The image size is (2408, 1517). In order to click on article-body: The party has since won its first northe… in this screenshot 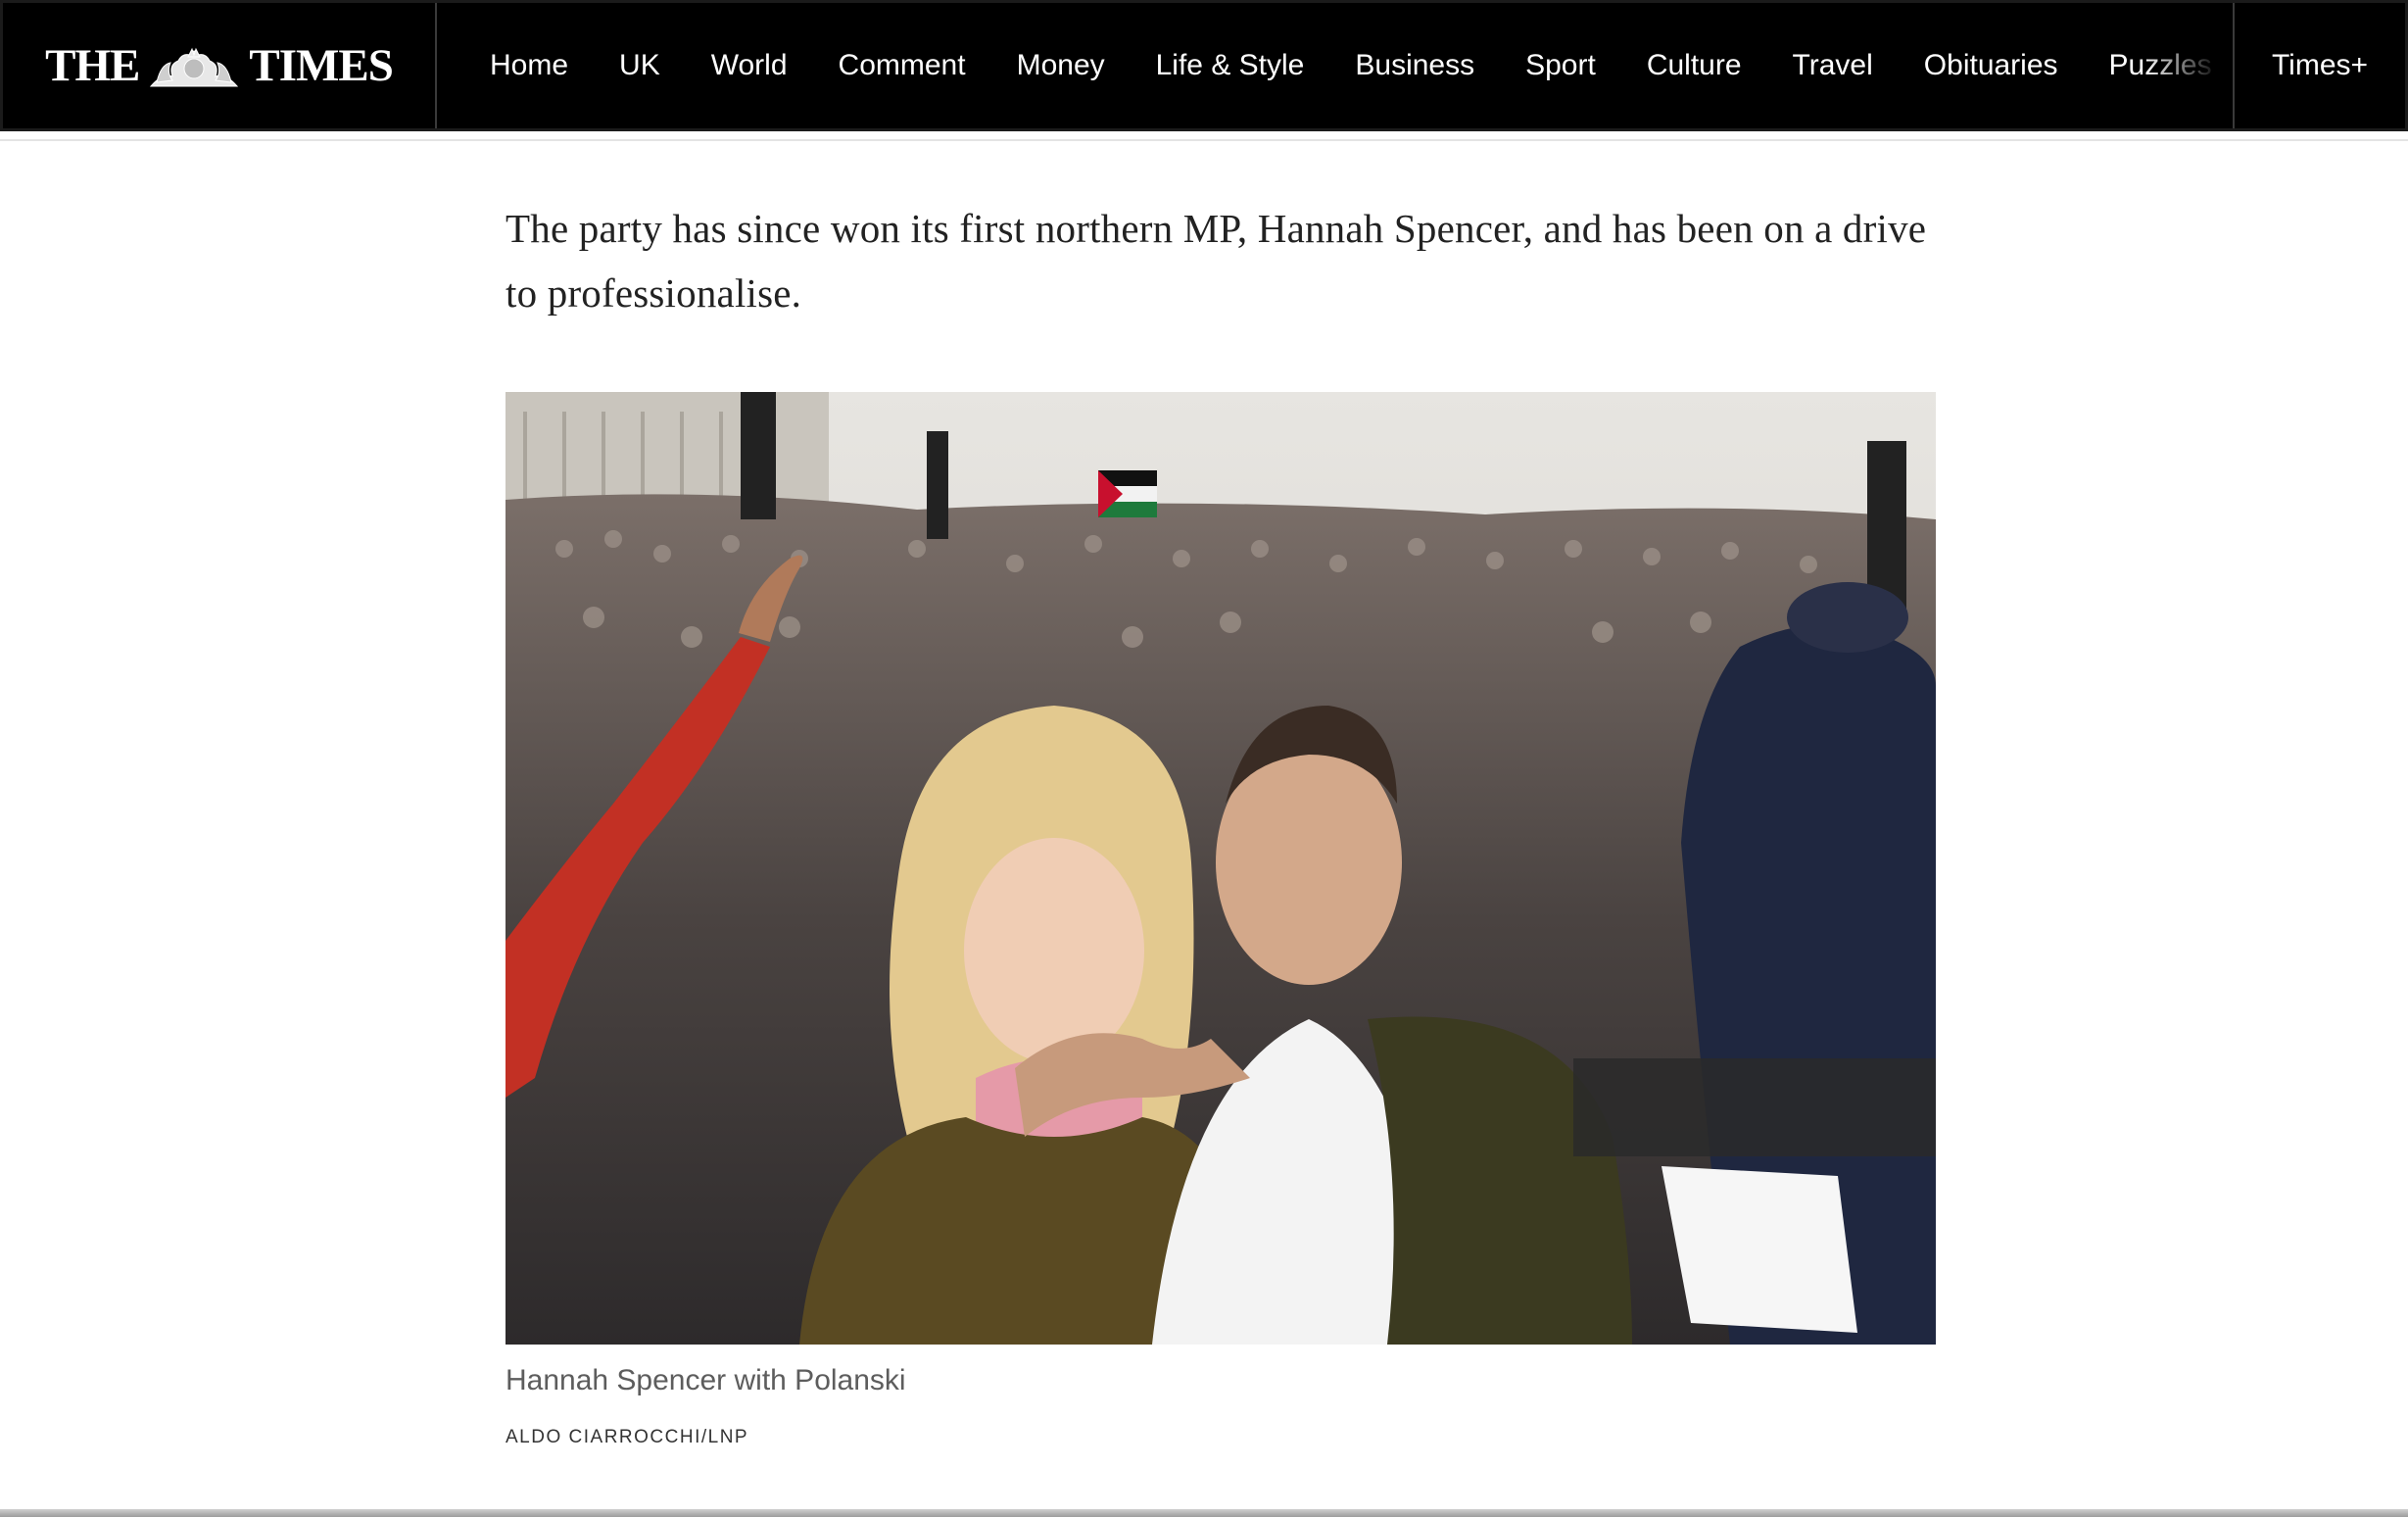, I will do `click(1221, 260)`.